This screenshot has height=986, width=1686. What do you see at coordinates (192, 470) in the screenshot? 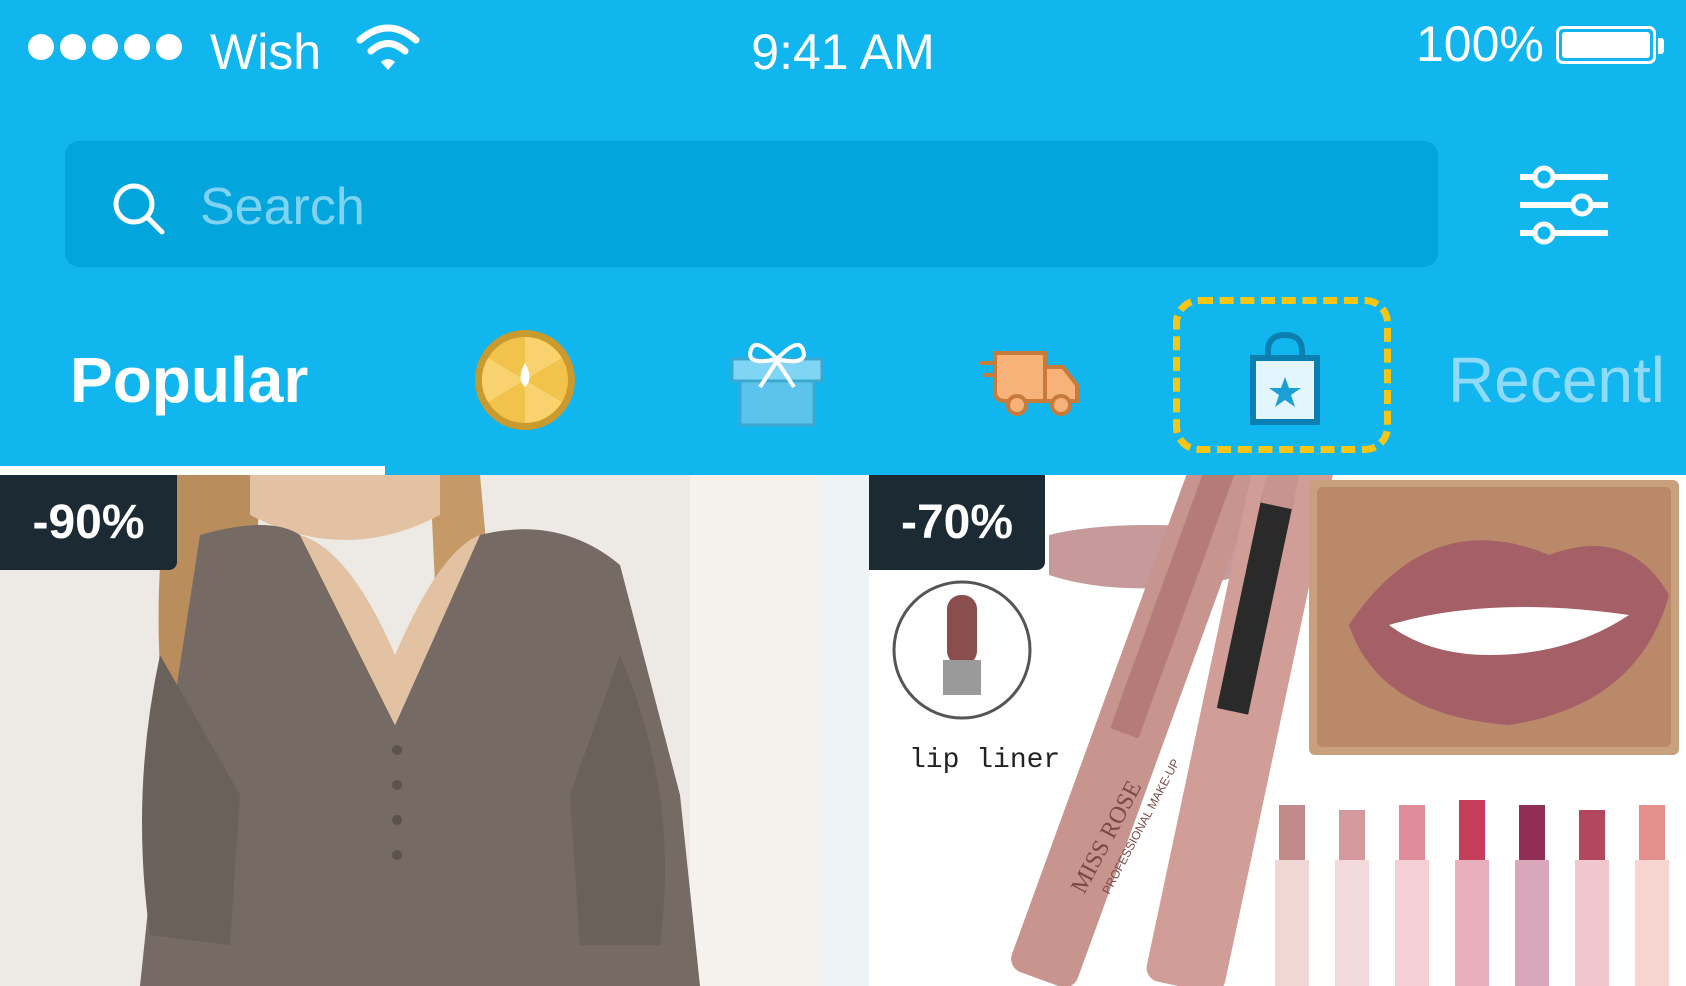
I see `active-tab-indicator` at bounding box center [192, 470].